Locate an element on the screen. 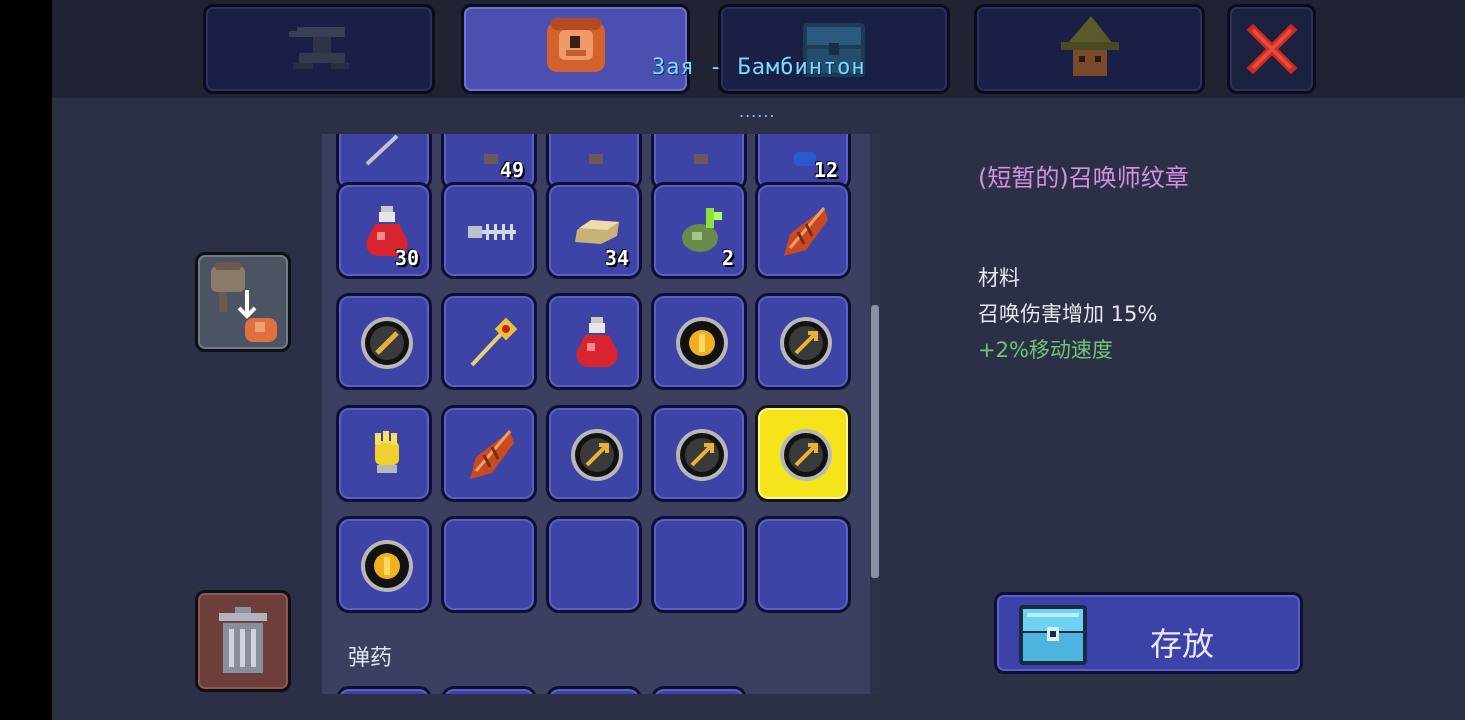 The image size is (1465, 720). tab-inventory is located at coordinates (575, 49).